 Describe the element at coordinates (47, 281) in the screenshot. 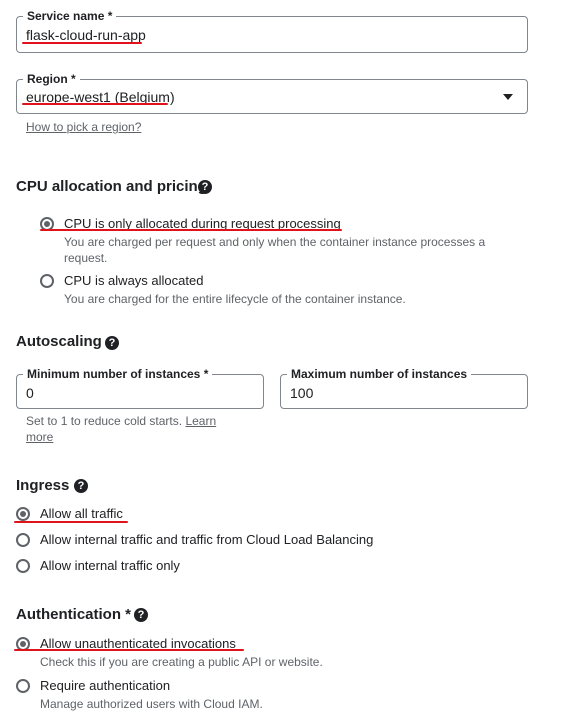

I see `cpu-option-always-radio` at that location.